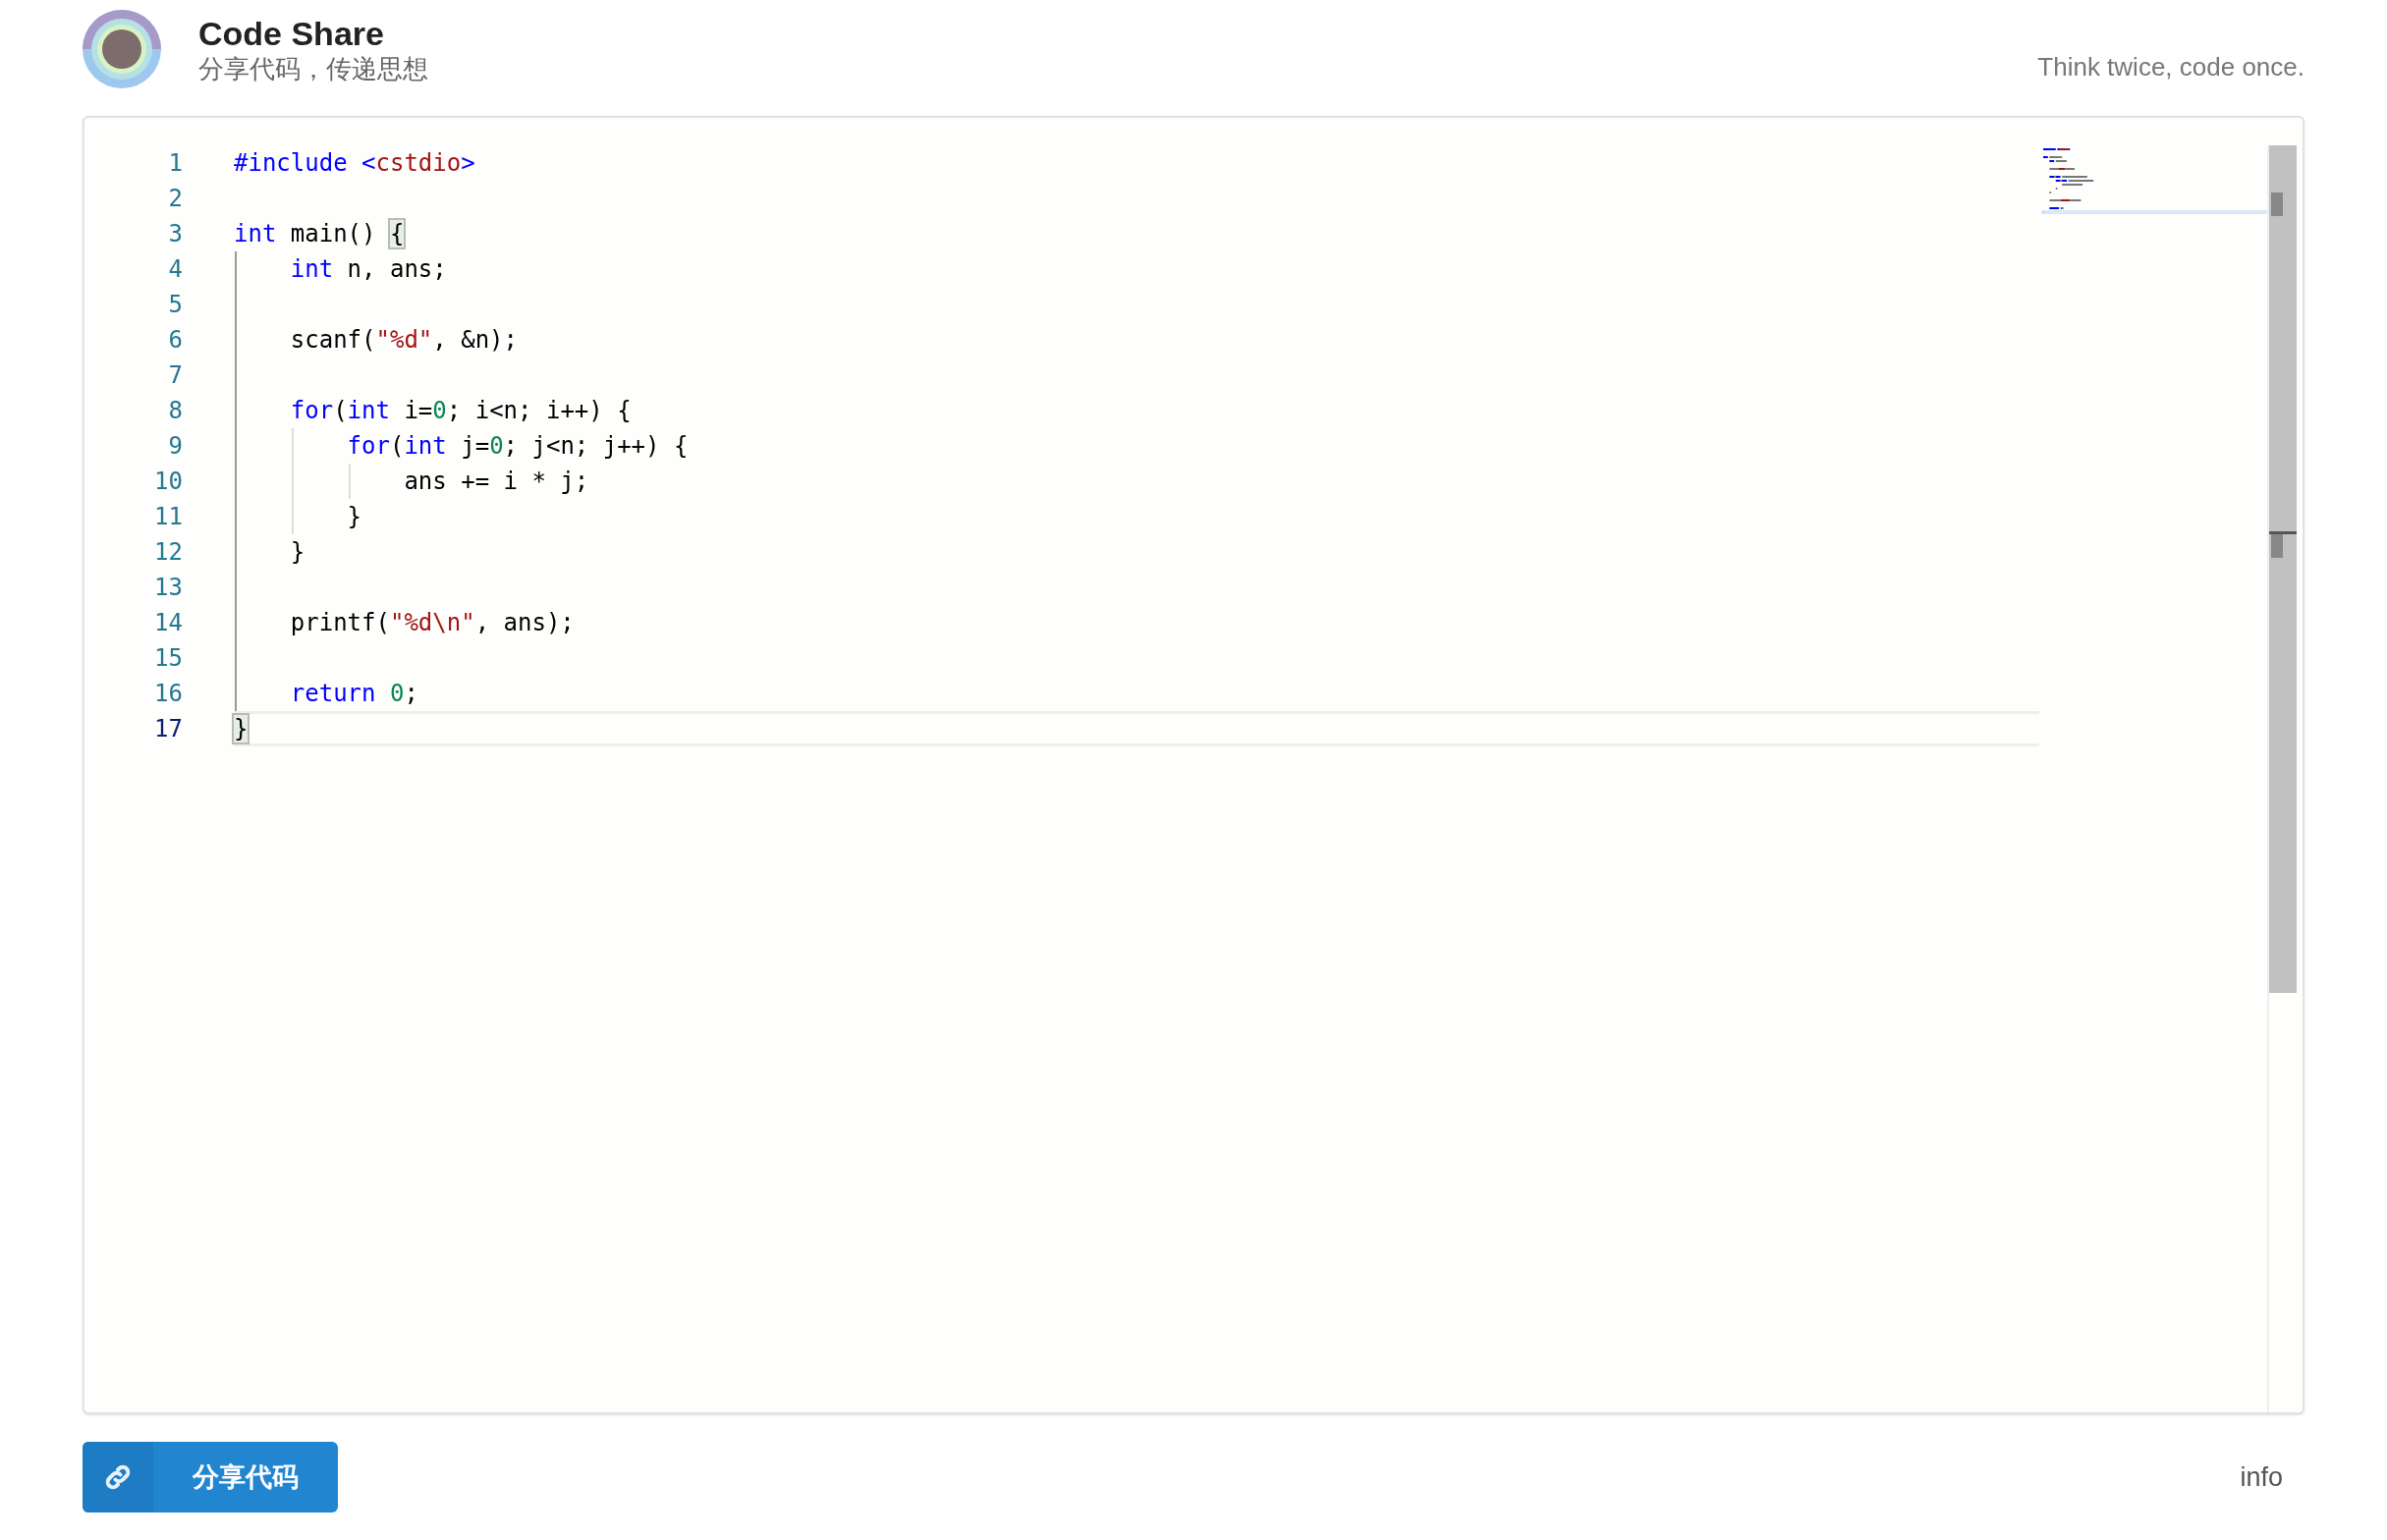 Image resolution: width=2387 pixels, height=1540 pixels. What do you see at coordinates (118, 1477) in the screenshot?
I see `link-icon` at bounding box center [118, 1477].